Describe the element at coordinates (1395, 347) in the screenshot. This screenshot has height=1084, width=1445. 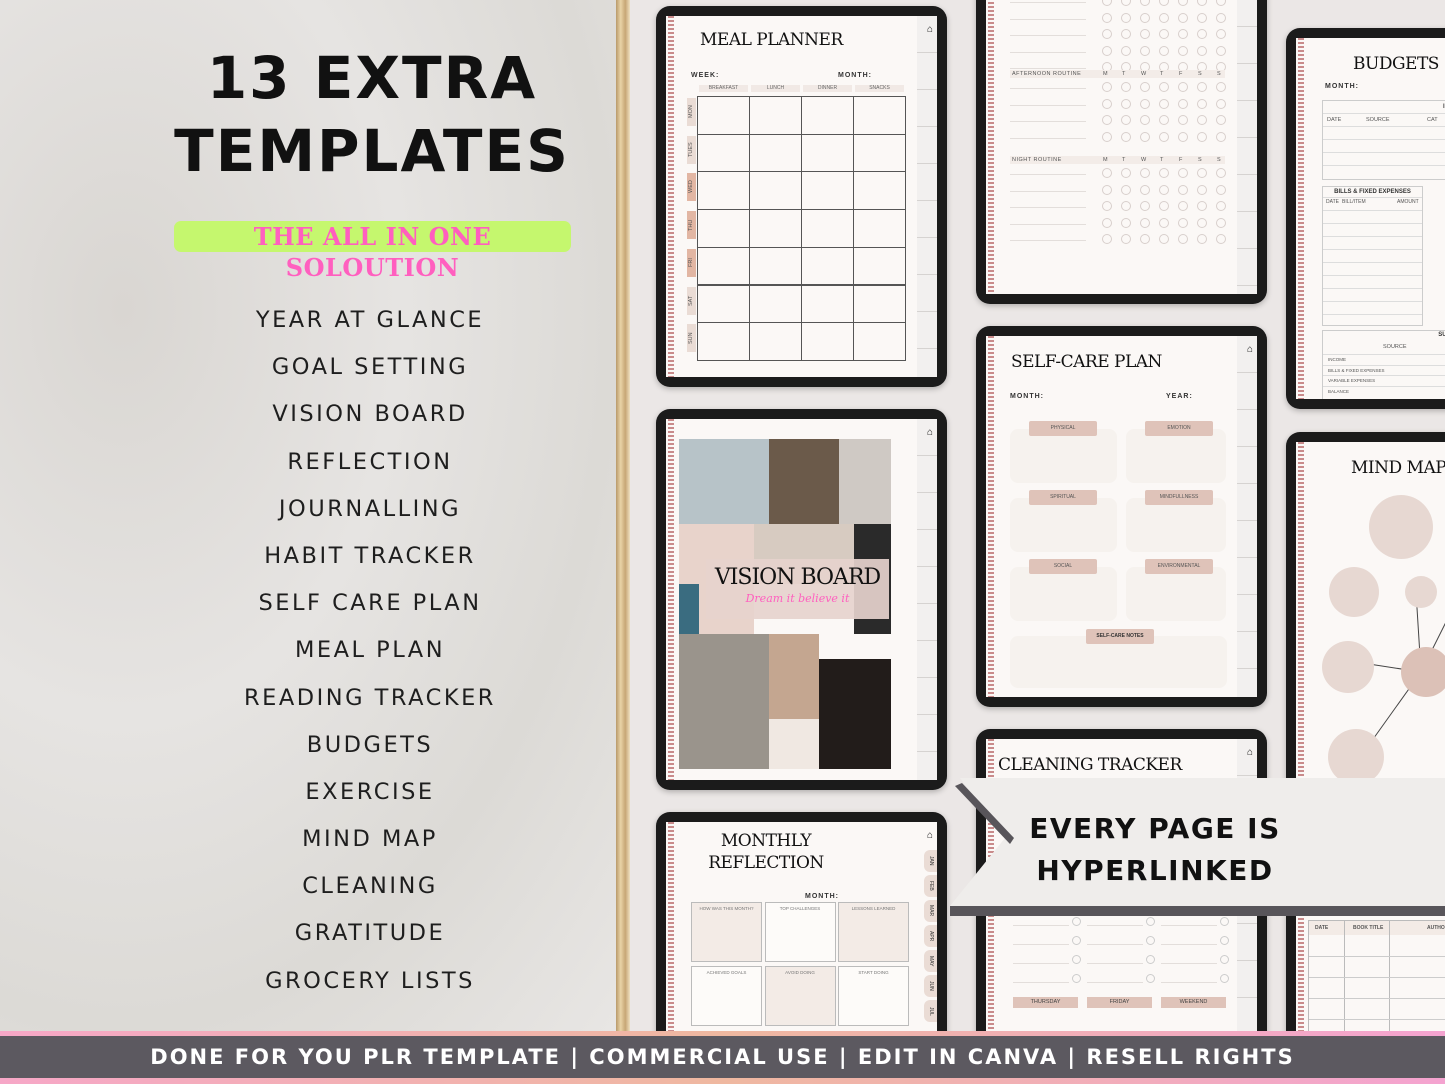
I see `summary-source: SOURCE` at that location.